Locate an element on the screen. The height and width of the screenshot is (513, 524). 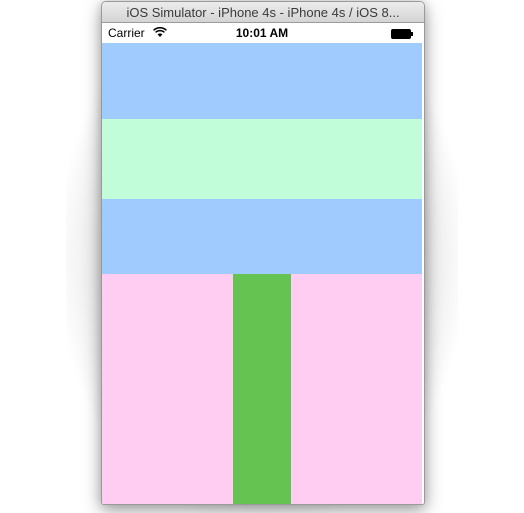
middle-mint-band is located at coordinates (262, 159).